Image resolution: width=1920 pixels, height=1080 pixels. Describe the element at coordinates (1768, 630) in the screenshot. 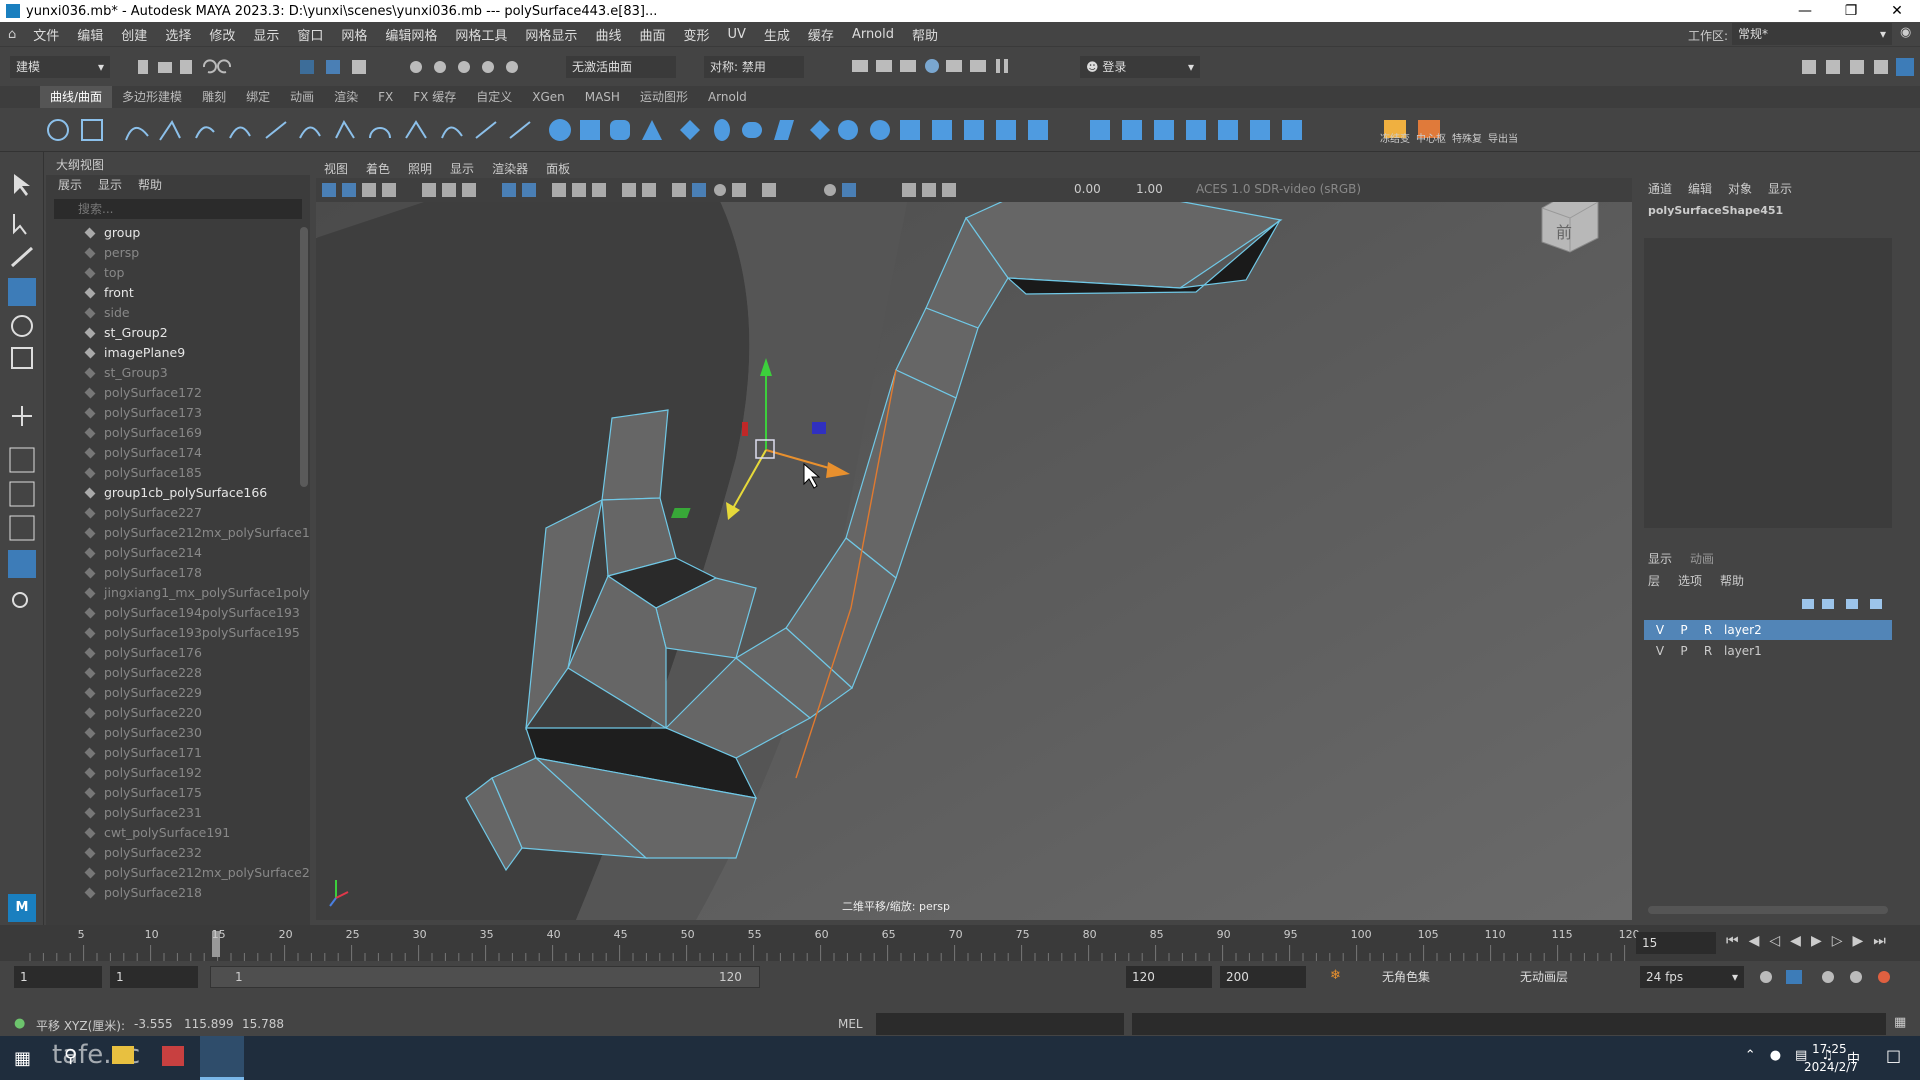

I see `layer-row: V P Rlayer2` at that location.